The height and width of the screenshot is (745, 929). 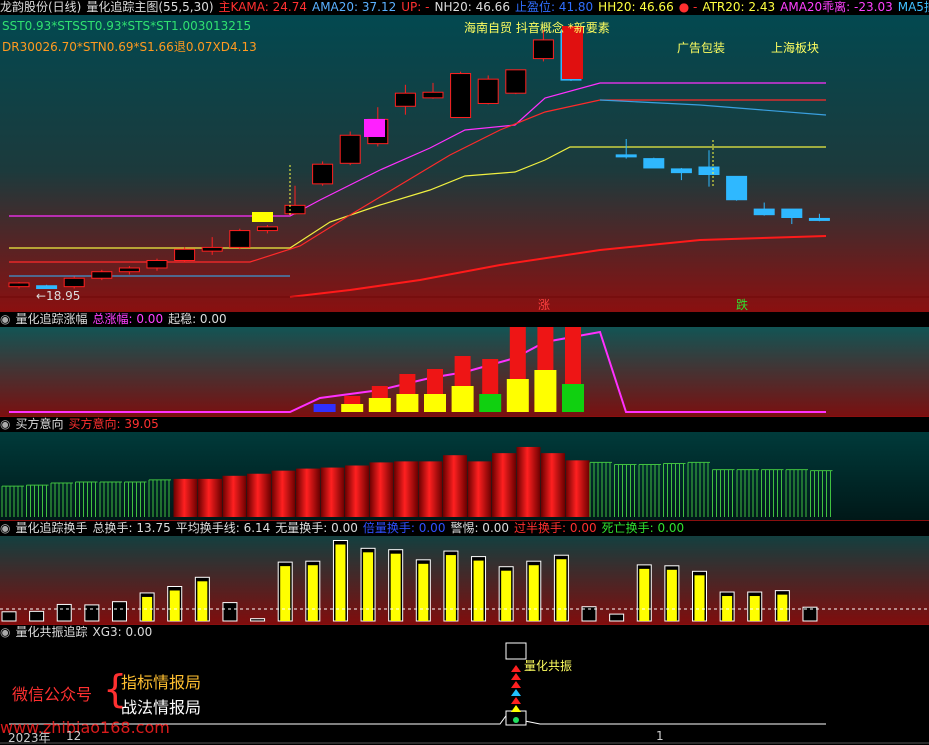 What do you see at coordinates (58, 296) in the screenshot?
I see `low-price-label: ←18.95` at bounding box center [58, 296].